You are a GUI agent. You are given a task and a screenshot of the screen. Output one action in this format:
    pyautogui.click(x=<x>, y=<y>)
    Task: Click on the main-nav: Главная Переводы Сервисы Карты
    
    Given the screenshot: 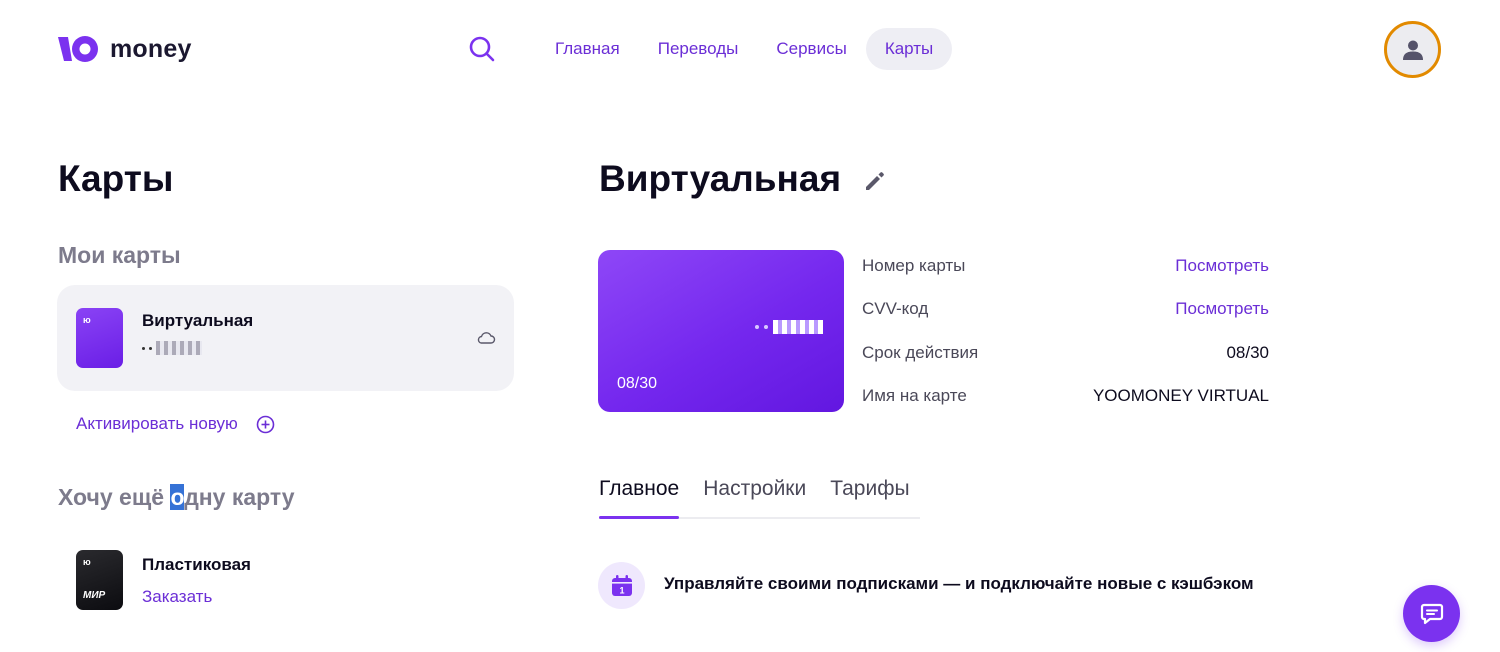 What is the action you would take?
    pyautogui.click(x=709, y=49)
    